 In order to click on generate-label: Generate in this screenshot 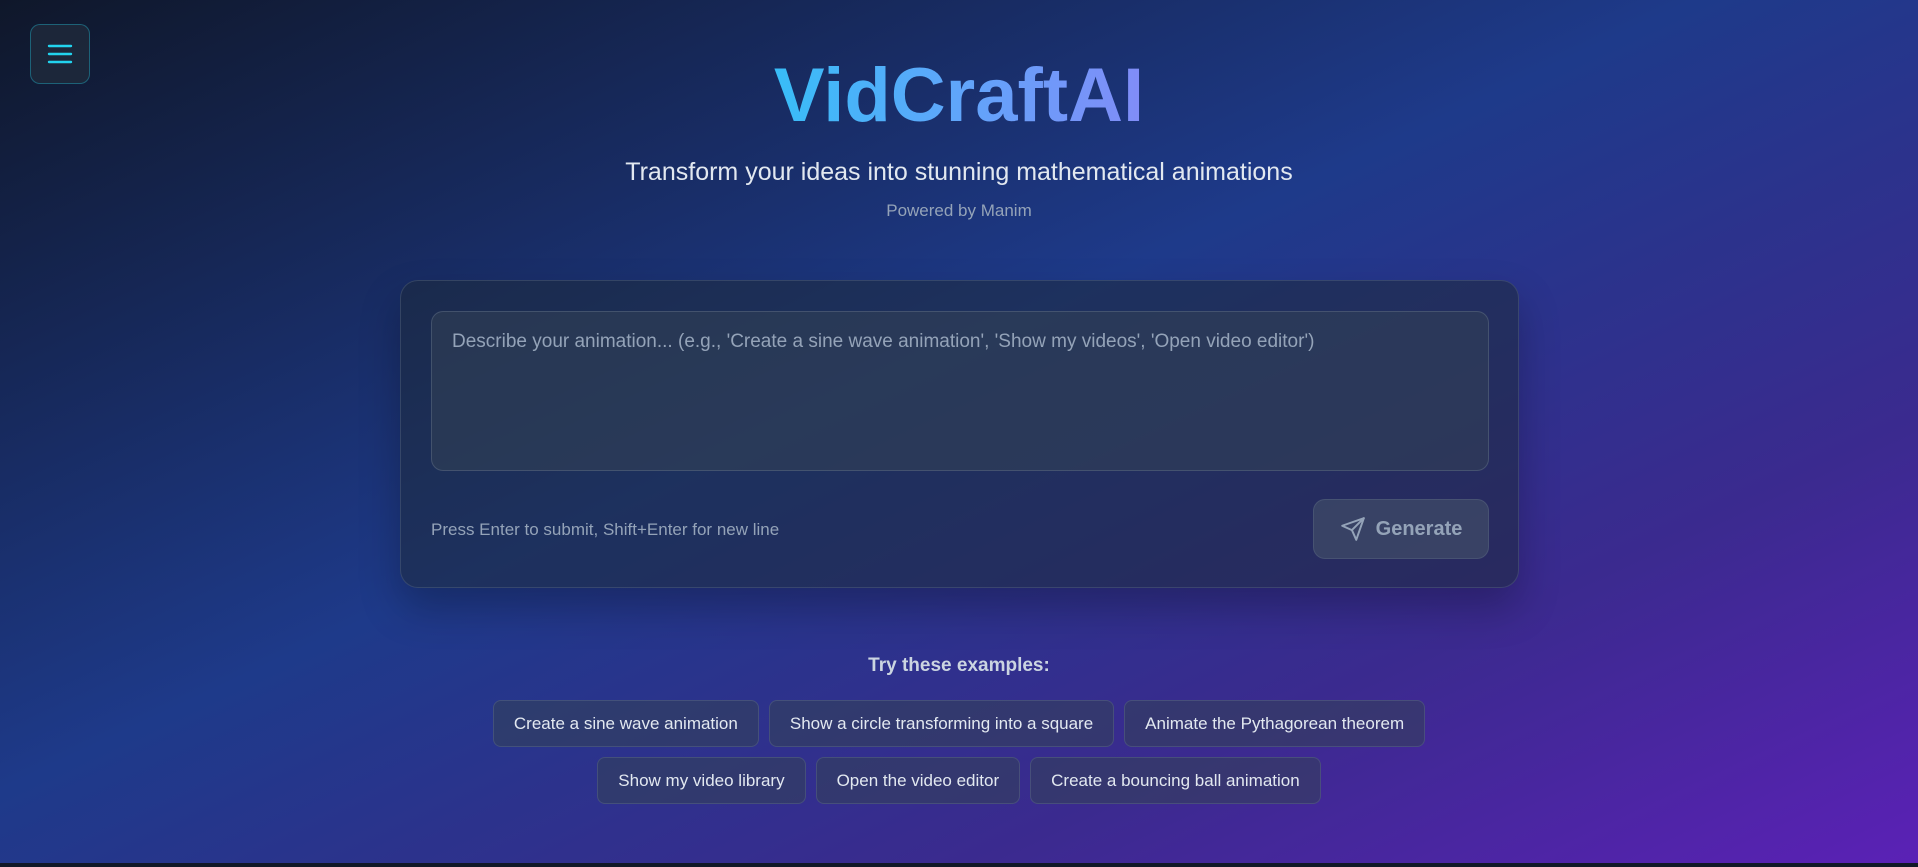, I will do `click(1419, 528)`.